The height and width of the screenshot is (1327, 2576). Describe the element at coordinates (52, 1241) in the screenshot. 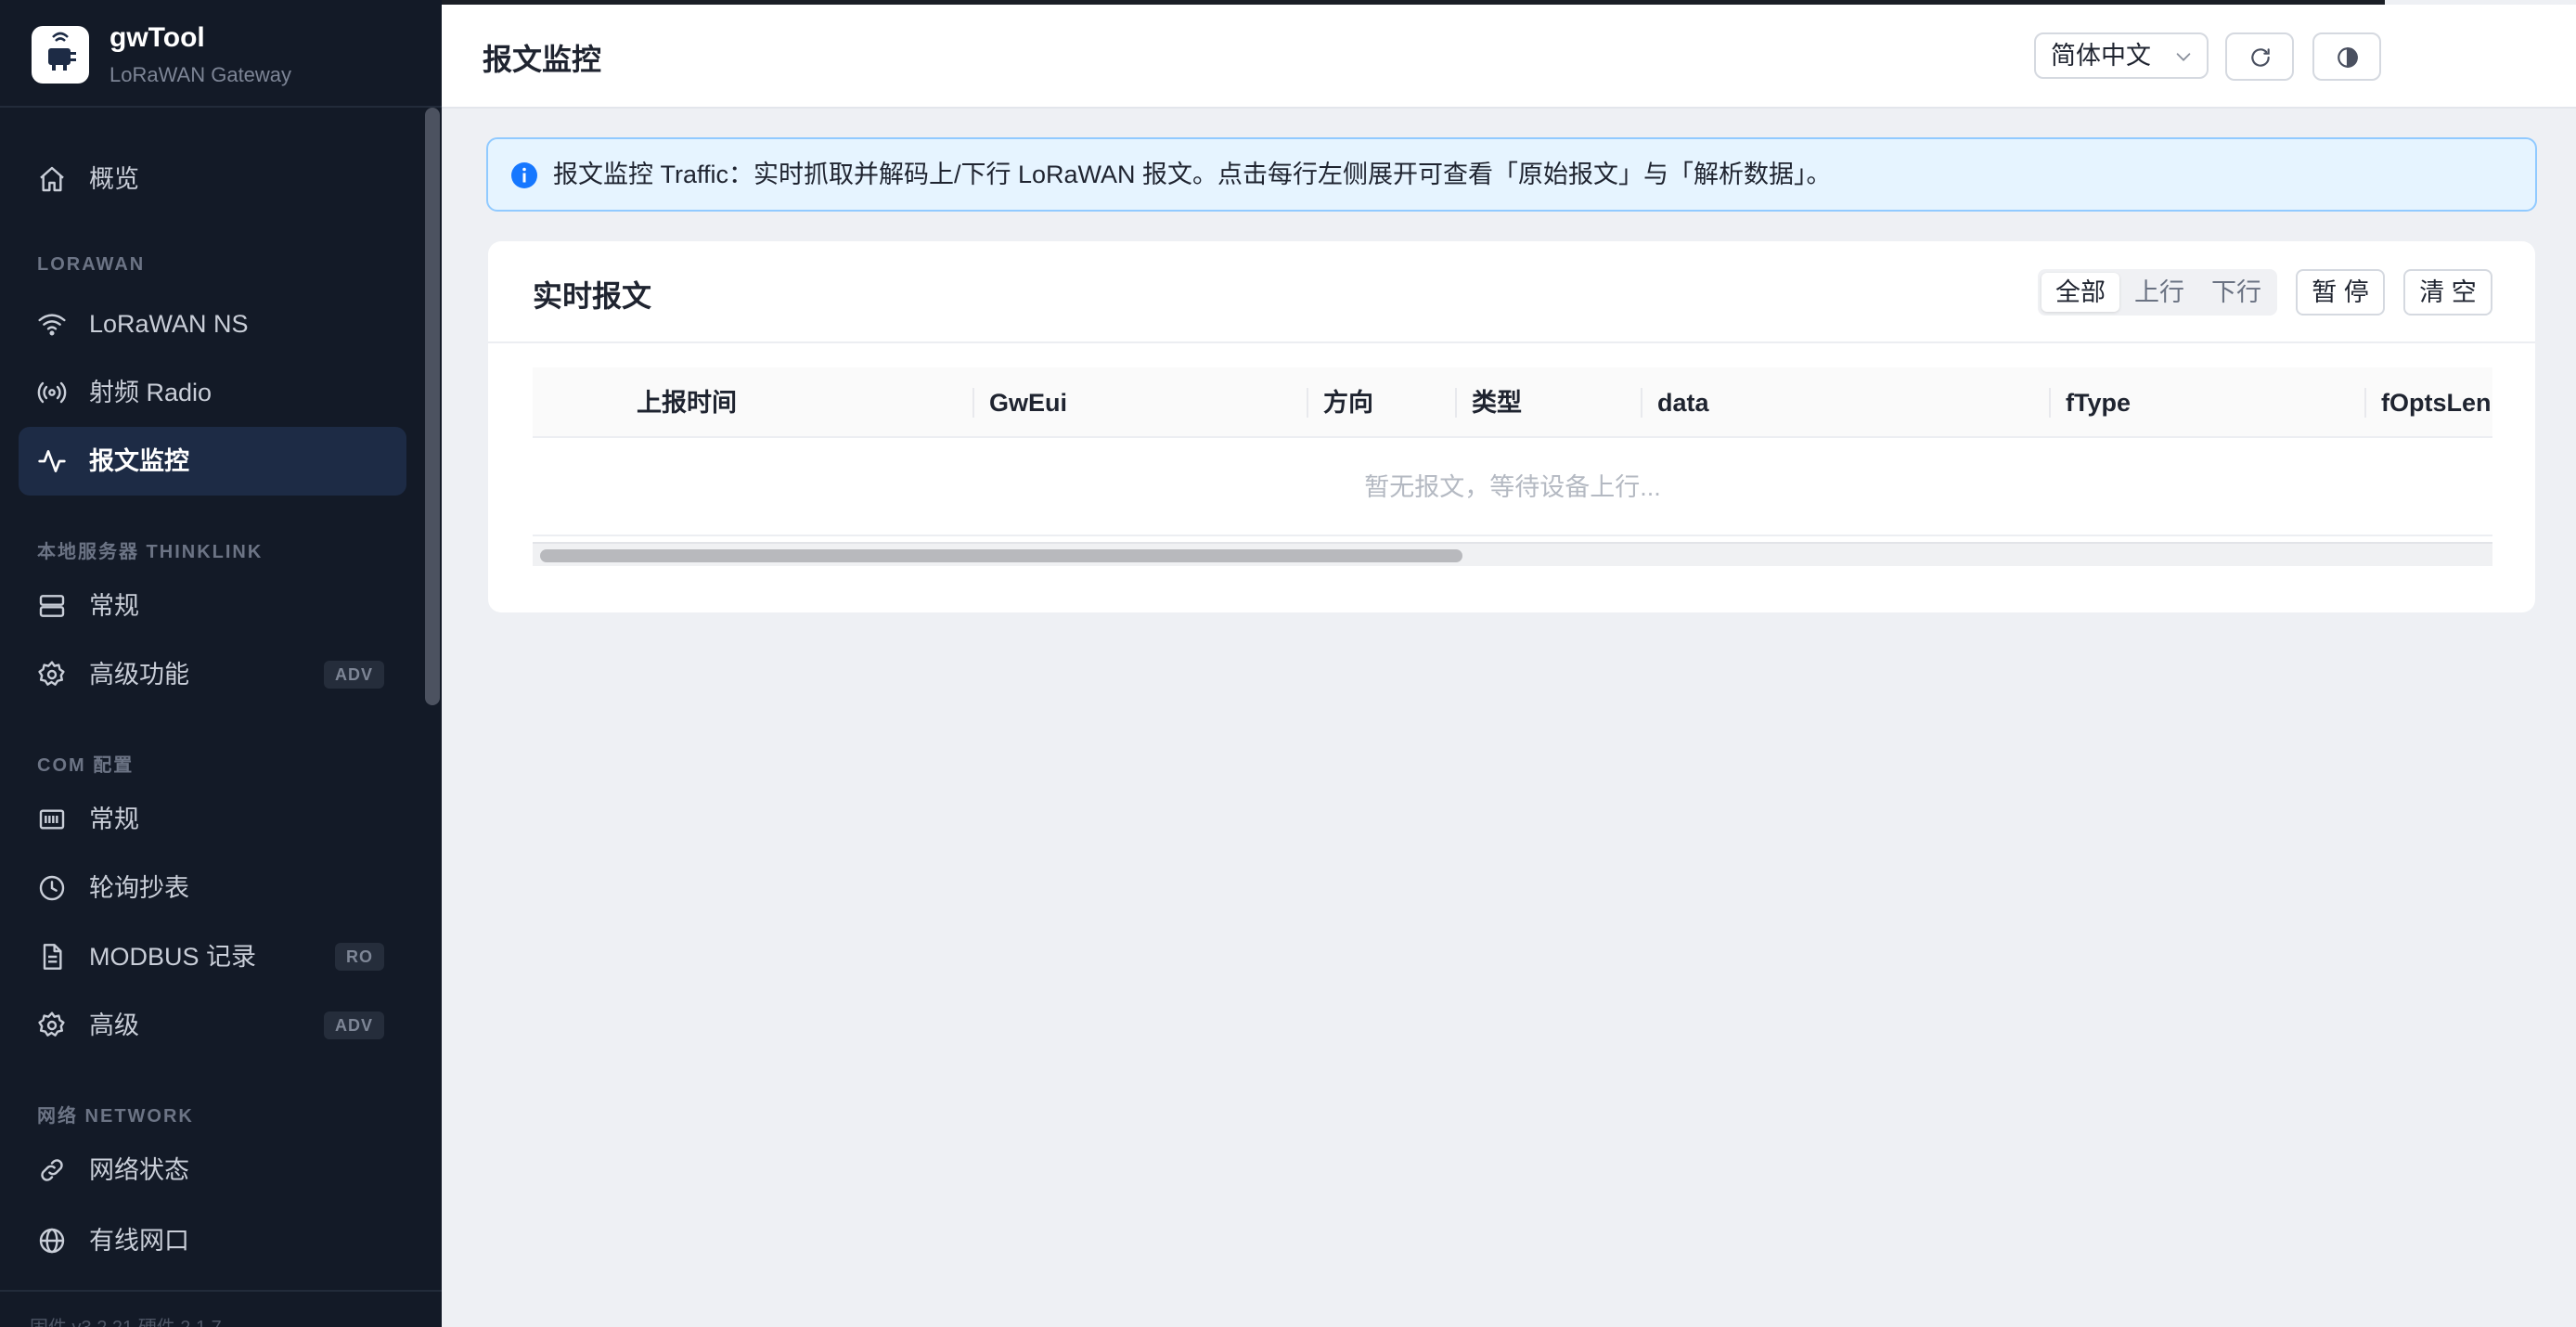

I see `globe-icon` at that location.